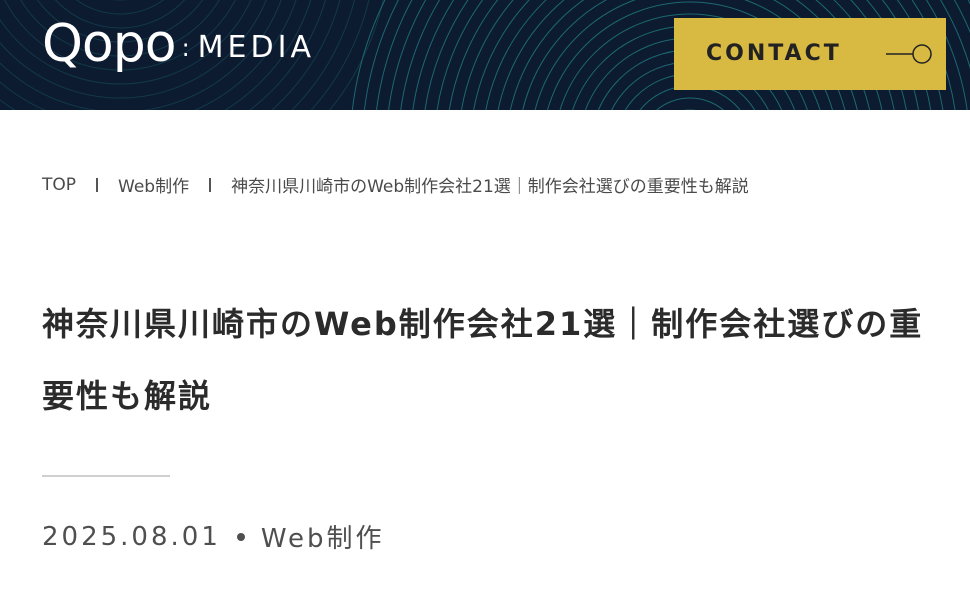  Describe the element at coordinates (131, 536) in the screenshot. I see `publish-date: 2025.08.01` at that location.